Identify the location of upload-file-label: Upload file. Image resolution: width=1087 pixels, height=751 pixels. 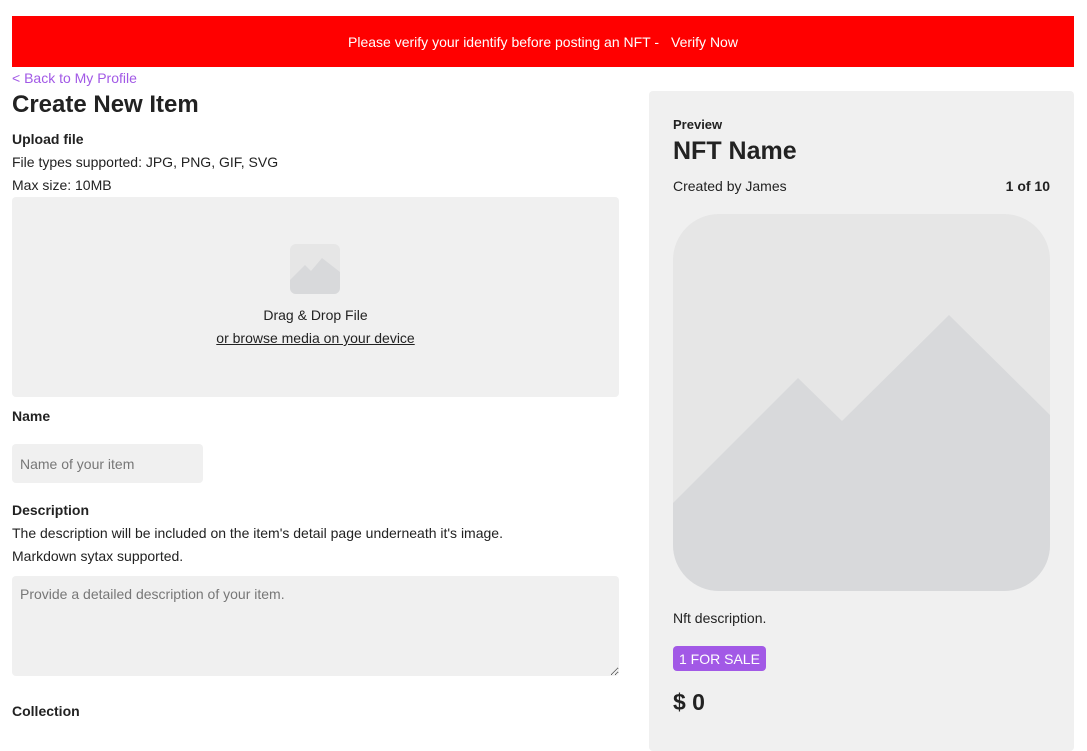
(48, 139).